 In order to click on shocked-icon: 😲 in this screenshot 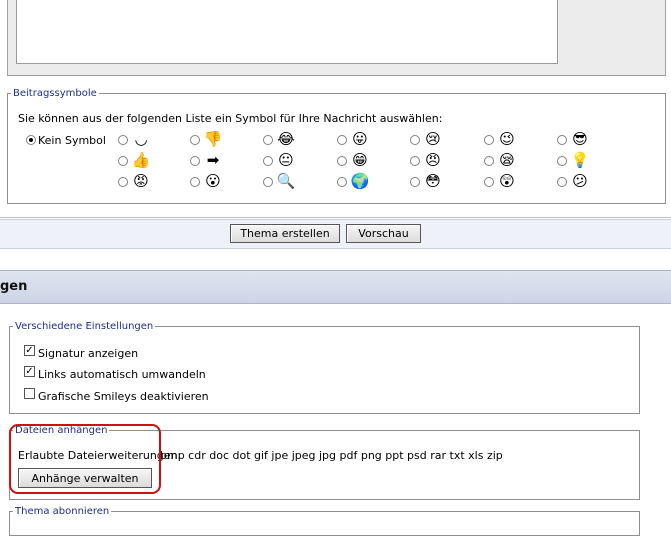, I will do `click(507, 181)`.